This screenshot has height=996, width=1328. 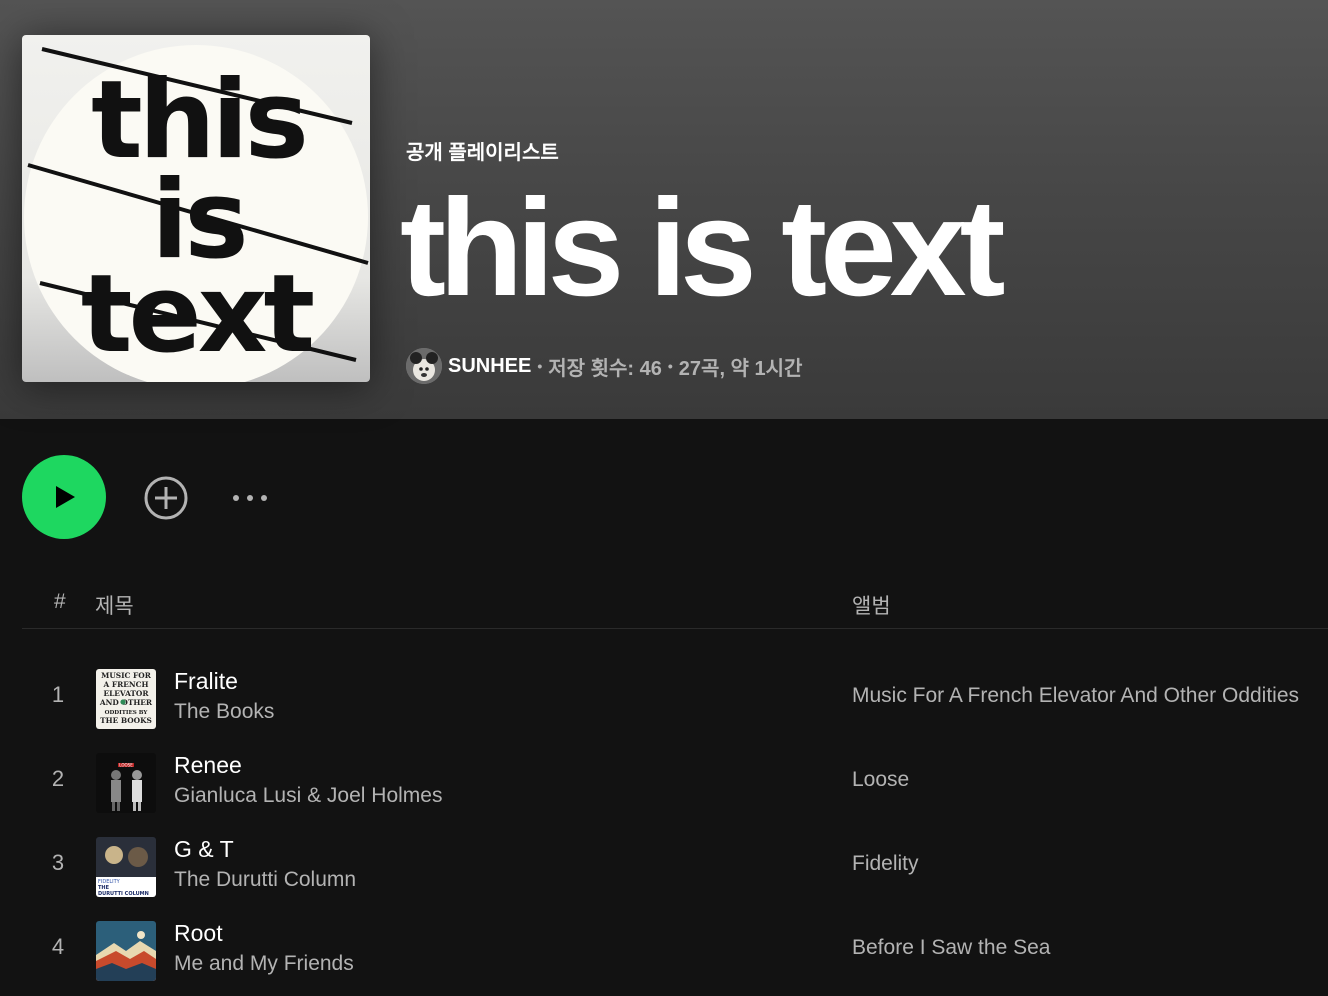 I want to click on svg-text: ELEVATOR, so click(x=126, y=693).